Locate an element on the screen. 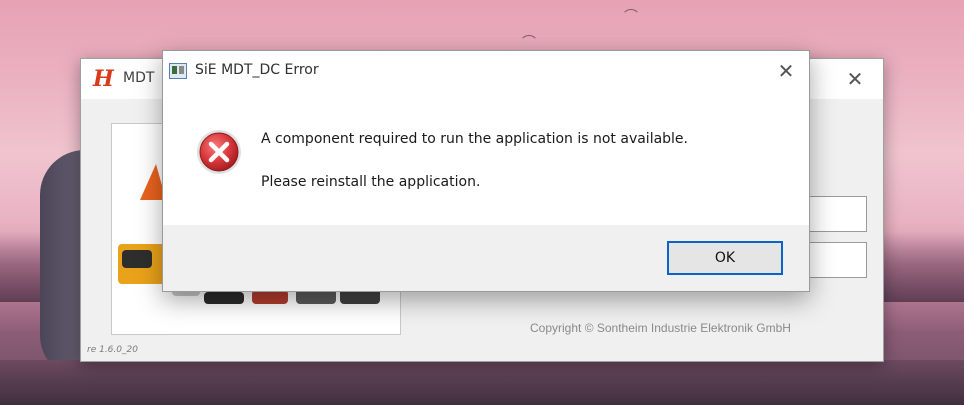 The width and height of the screenshot is (964, 405). dialog-titlebar: SiE MDT_DC Error ✕ is located at coordinates (486, 71).